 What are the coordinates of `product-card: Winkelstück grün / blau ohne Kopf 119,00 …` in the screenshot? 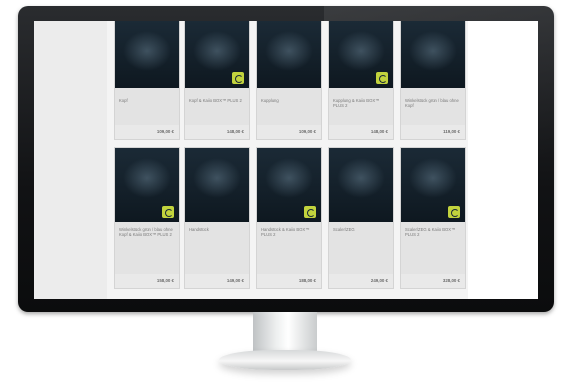 It's located at (433, 80).